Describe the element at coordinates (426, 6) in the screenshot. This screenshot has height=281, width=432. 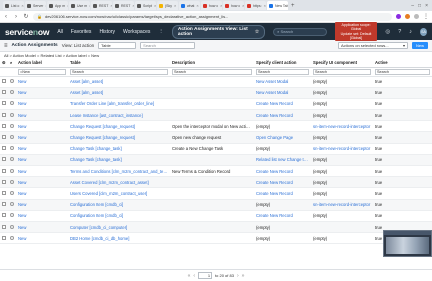
I see `close-window-icon: ×` at that location.